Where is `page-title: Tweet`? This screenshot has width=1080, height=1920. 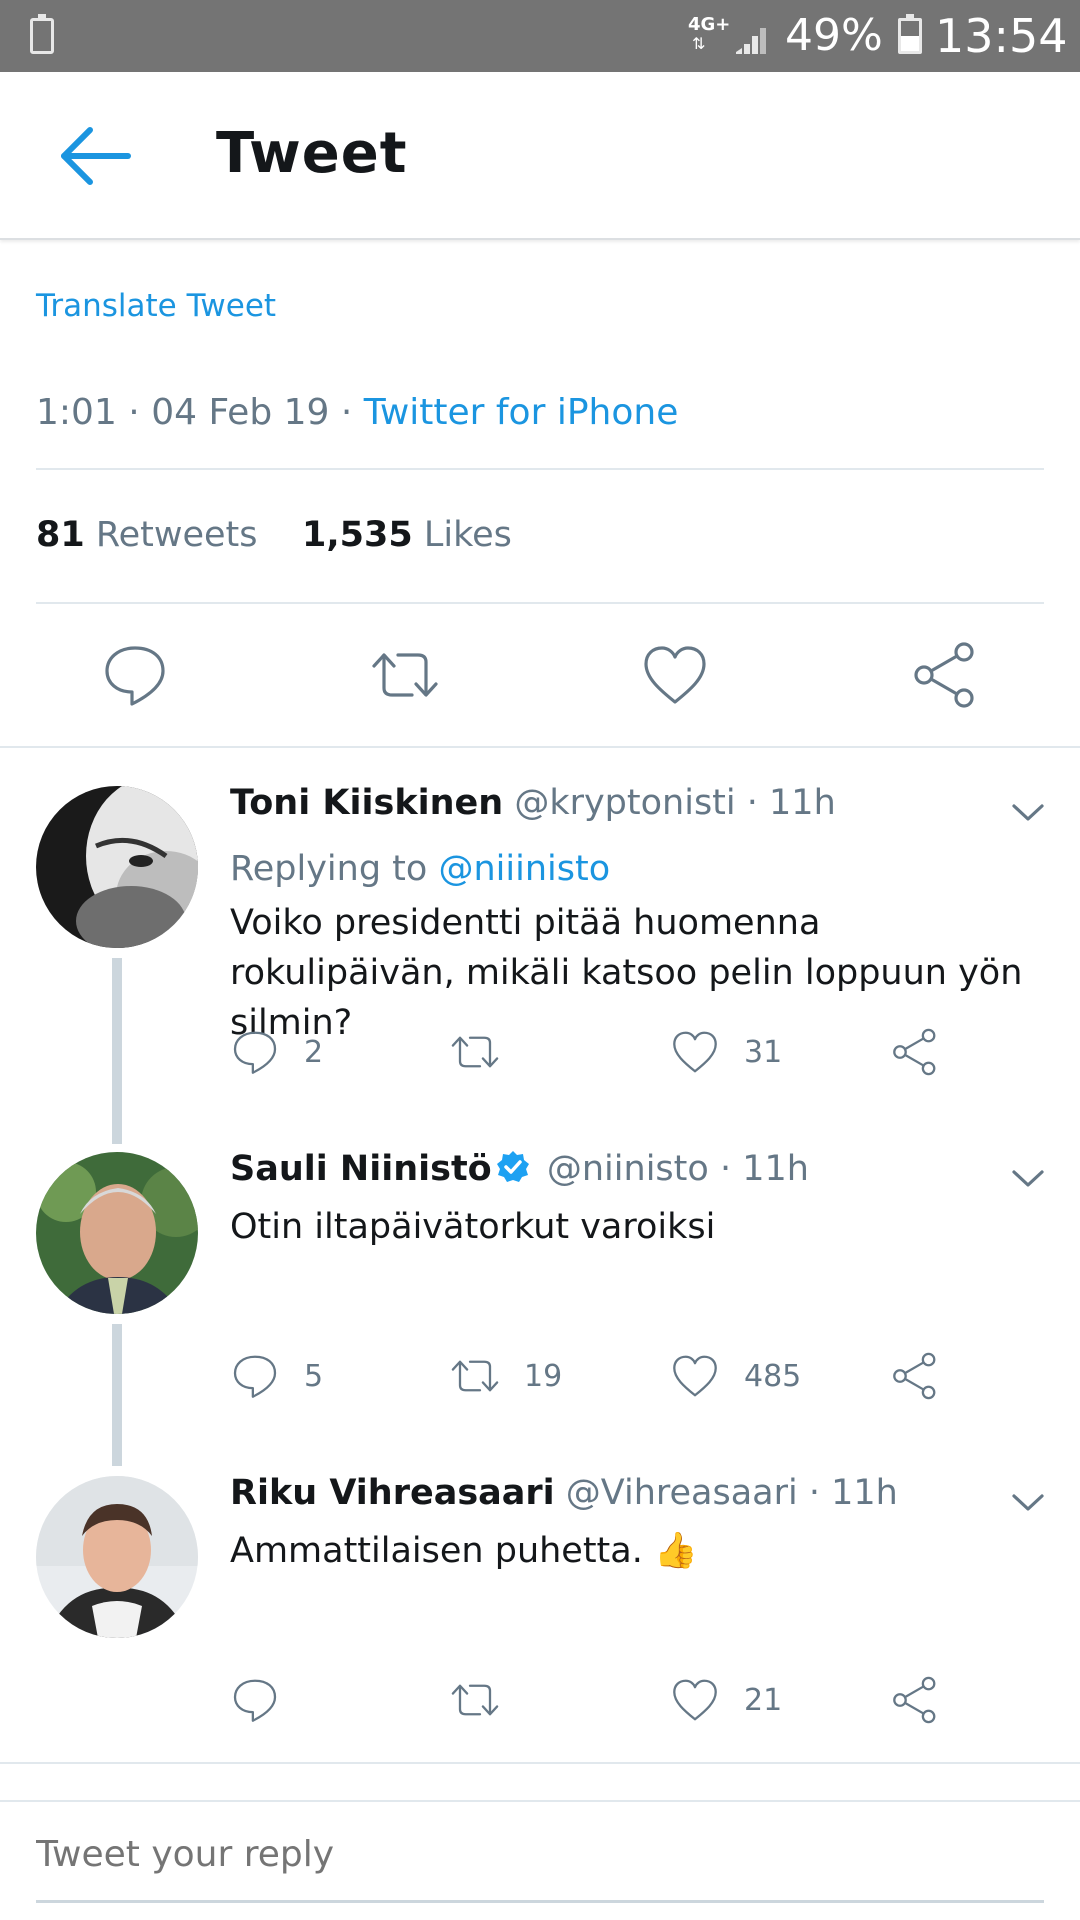
page-title: Tweet is located at coordinates (312, 153).